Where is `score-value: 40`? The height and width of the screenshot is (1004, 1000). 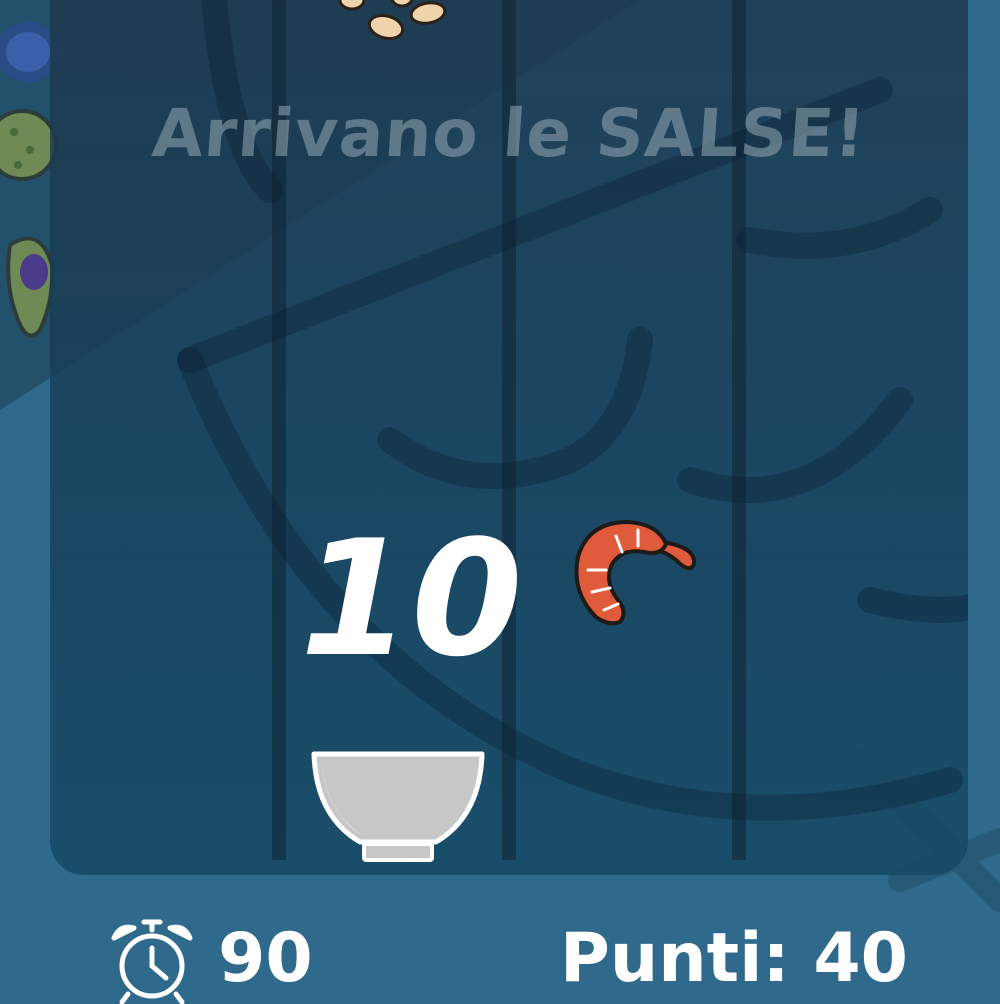 score-value: 40 is located at coordinates (860, 958).